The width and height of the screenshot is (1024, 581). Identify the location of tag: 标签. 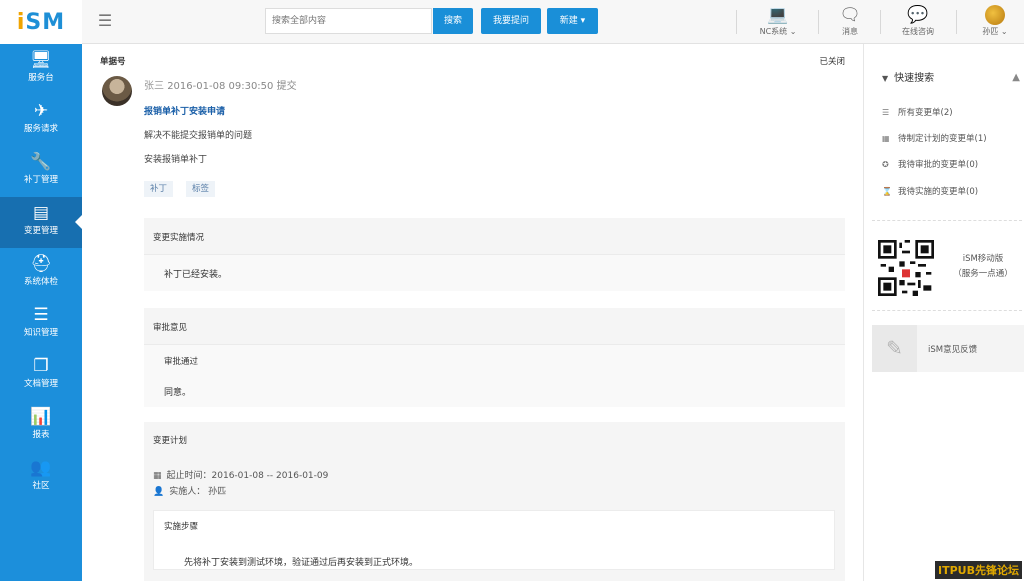
(201, 189).